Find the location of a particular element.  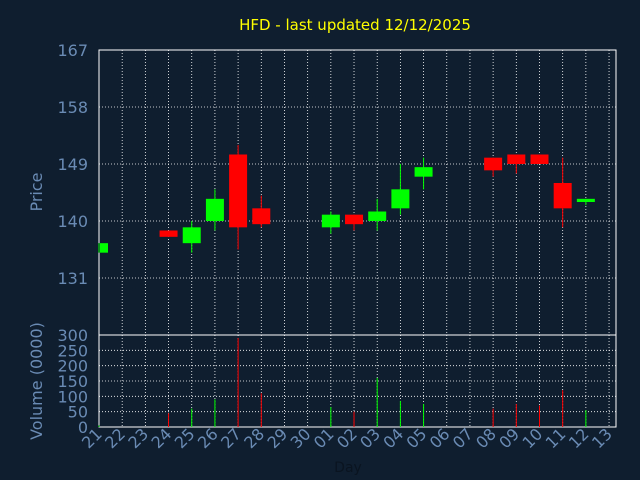

price-y-tick-label: 140 is located at coordinates (72, 221).